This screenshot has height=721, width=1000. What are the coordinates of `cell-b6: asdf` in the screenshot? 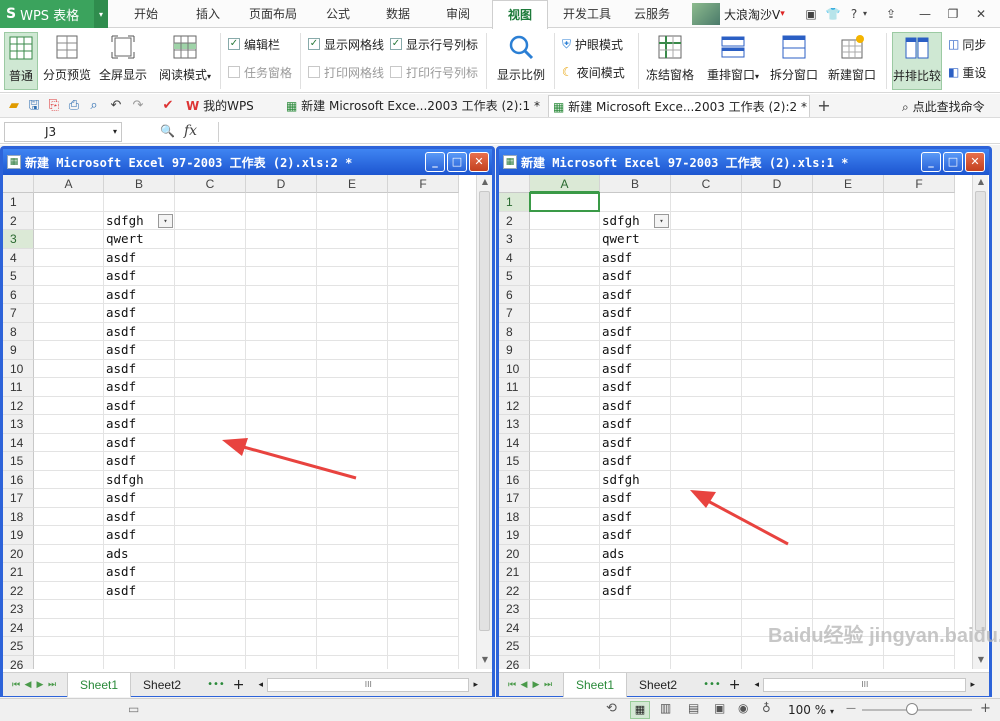 It's located at (120, 295).